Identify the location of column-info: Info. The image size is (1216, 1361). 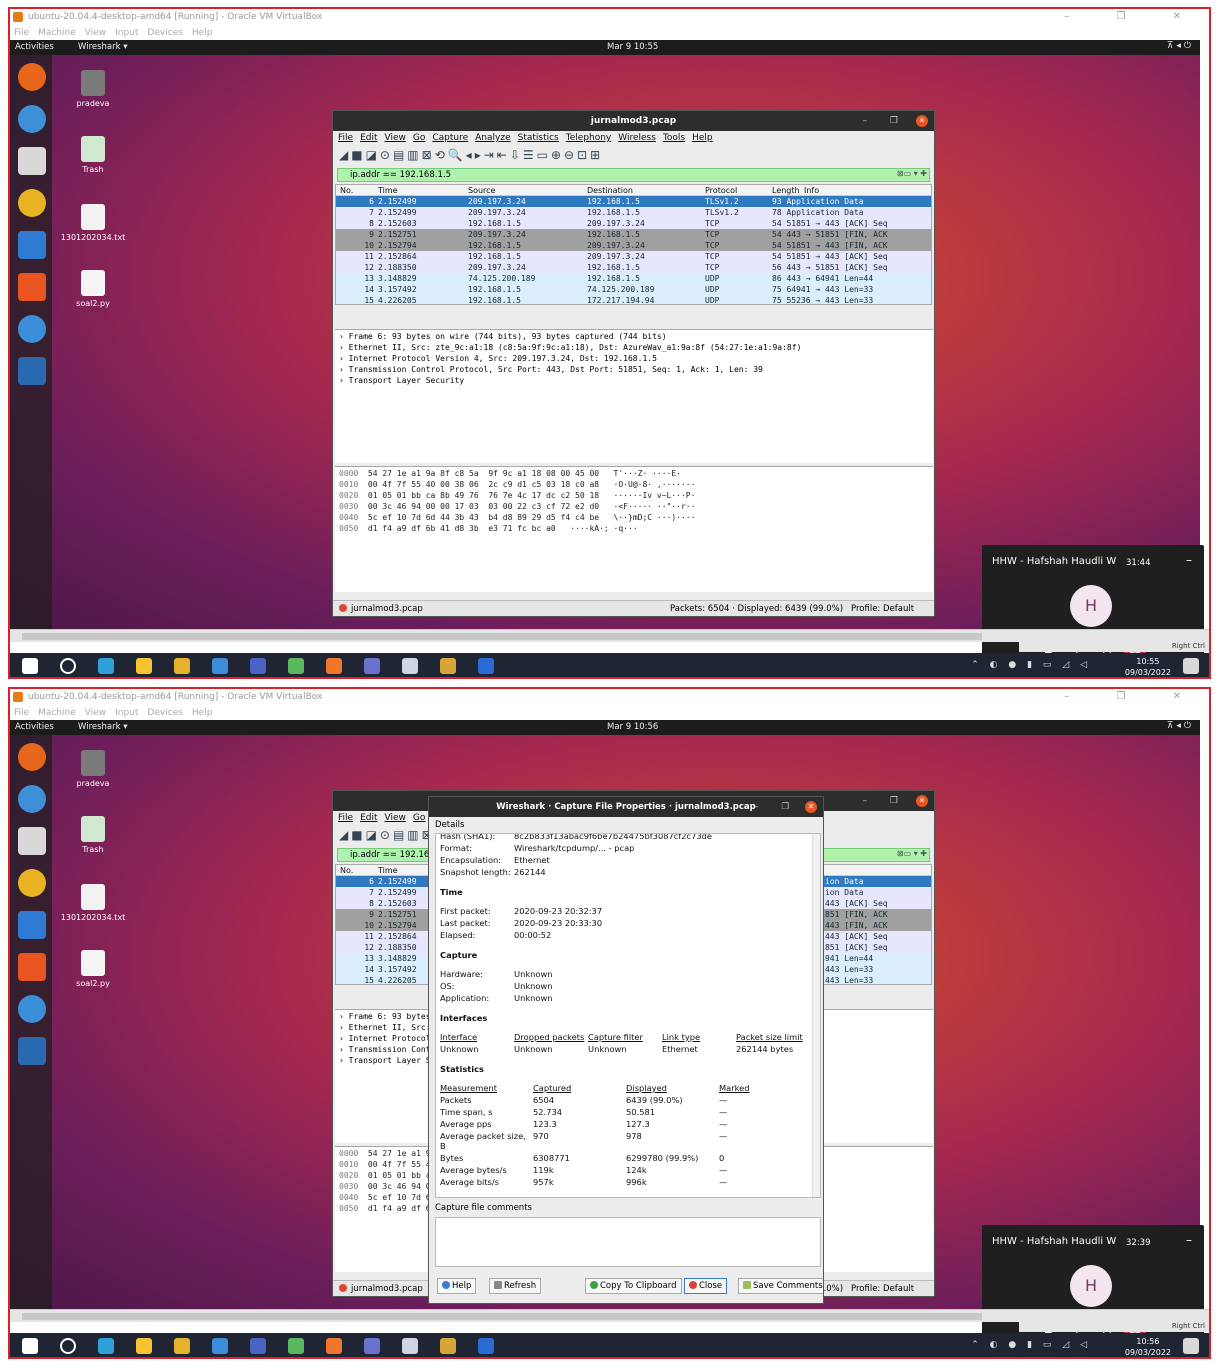
(811, 190).